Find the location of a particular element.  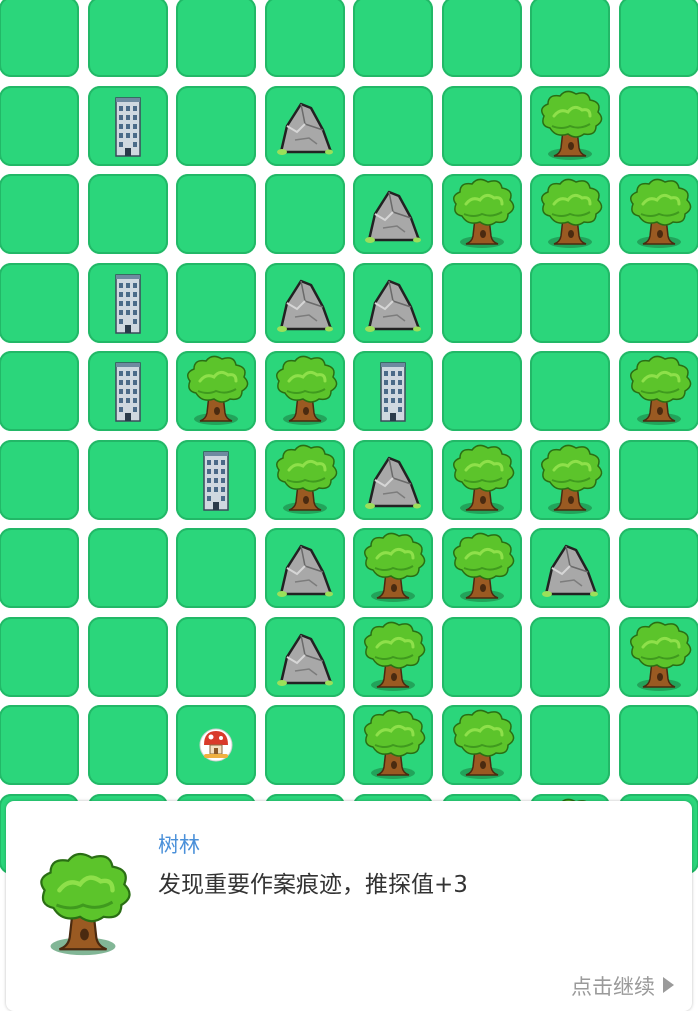

player-icon is located at coordinates (216, 745).